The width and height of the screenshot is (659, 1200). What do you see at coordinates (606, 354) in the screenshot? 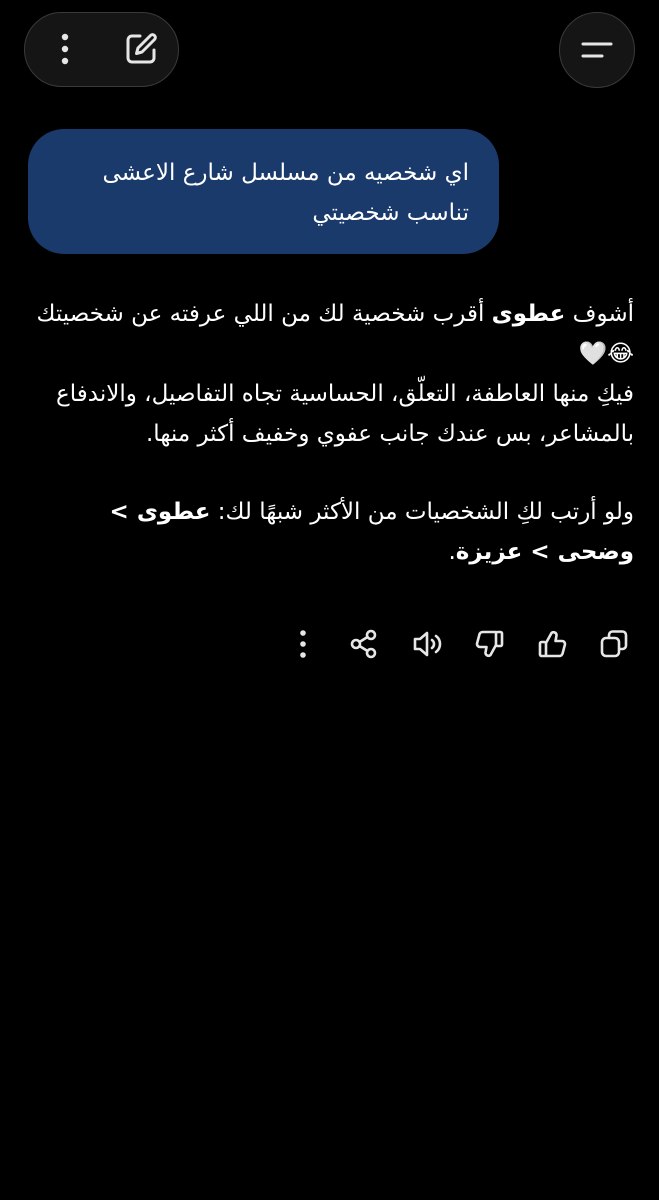
I see `emoji: 😂🤍` at bounding box center [606, 354].